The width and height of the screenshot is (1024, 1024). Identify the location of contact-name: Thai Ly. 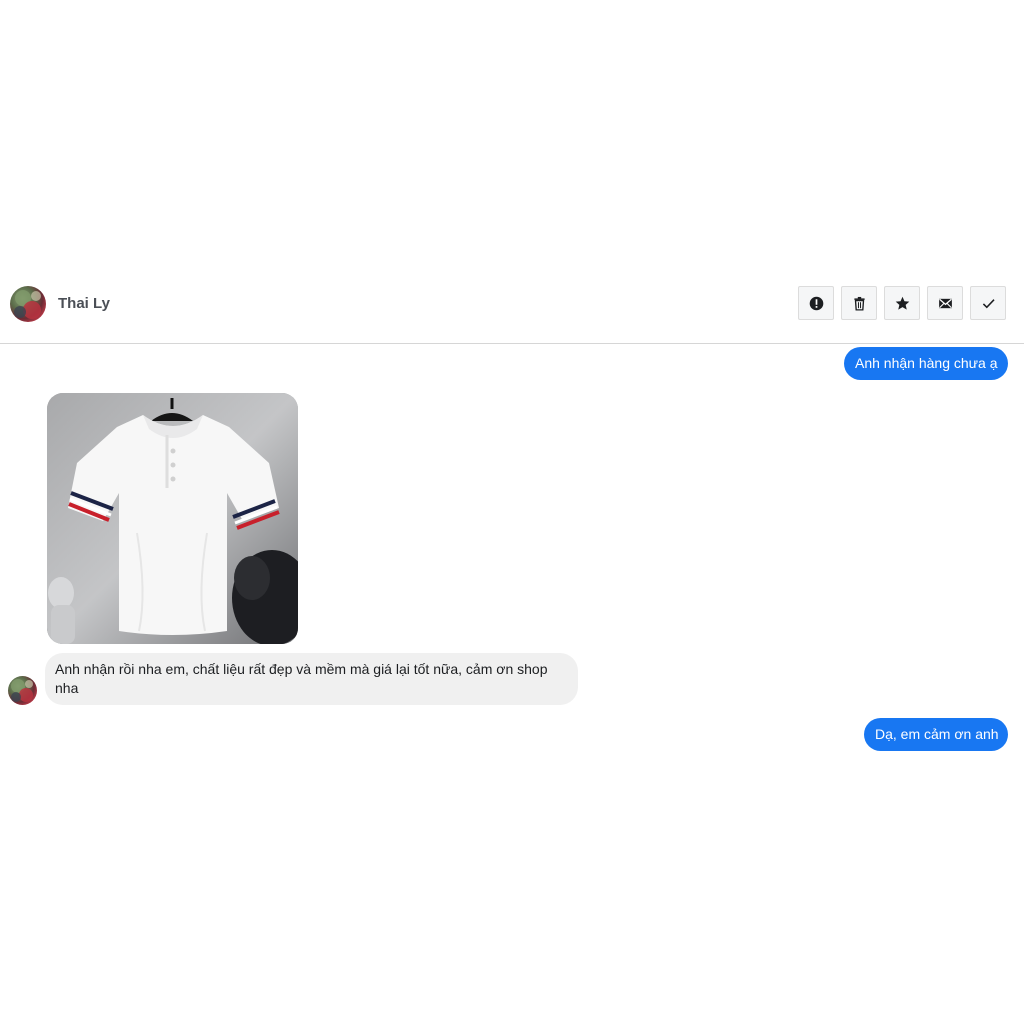
(84, 303).